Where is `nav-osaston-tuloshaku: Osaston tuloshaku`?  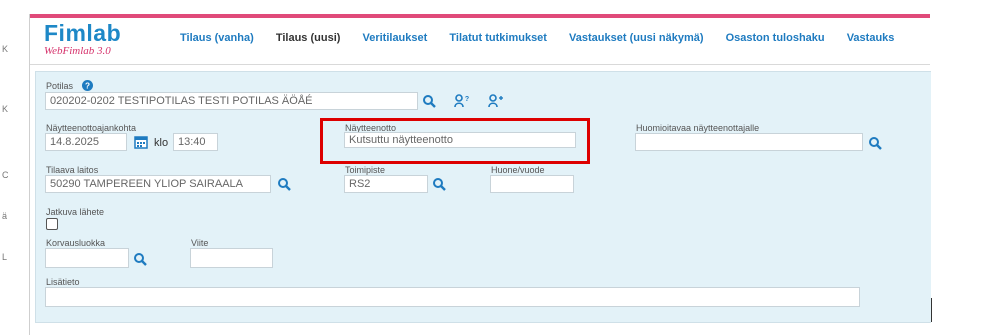
nav-osaston-tuloshaku: Osaston tuloshaku is located at coordinates (775, 38).